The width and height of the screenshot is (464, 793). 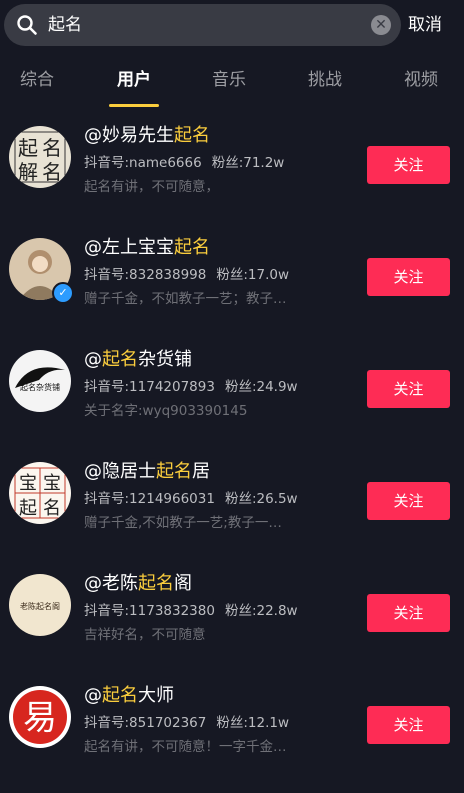 I want to click on douyin-id: 抖音号:1214966031, so click(x=149, y=499).